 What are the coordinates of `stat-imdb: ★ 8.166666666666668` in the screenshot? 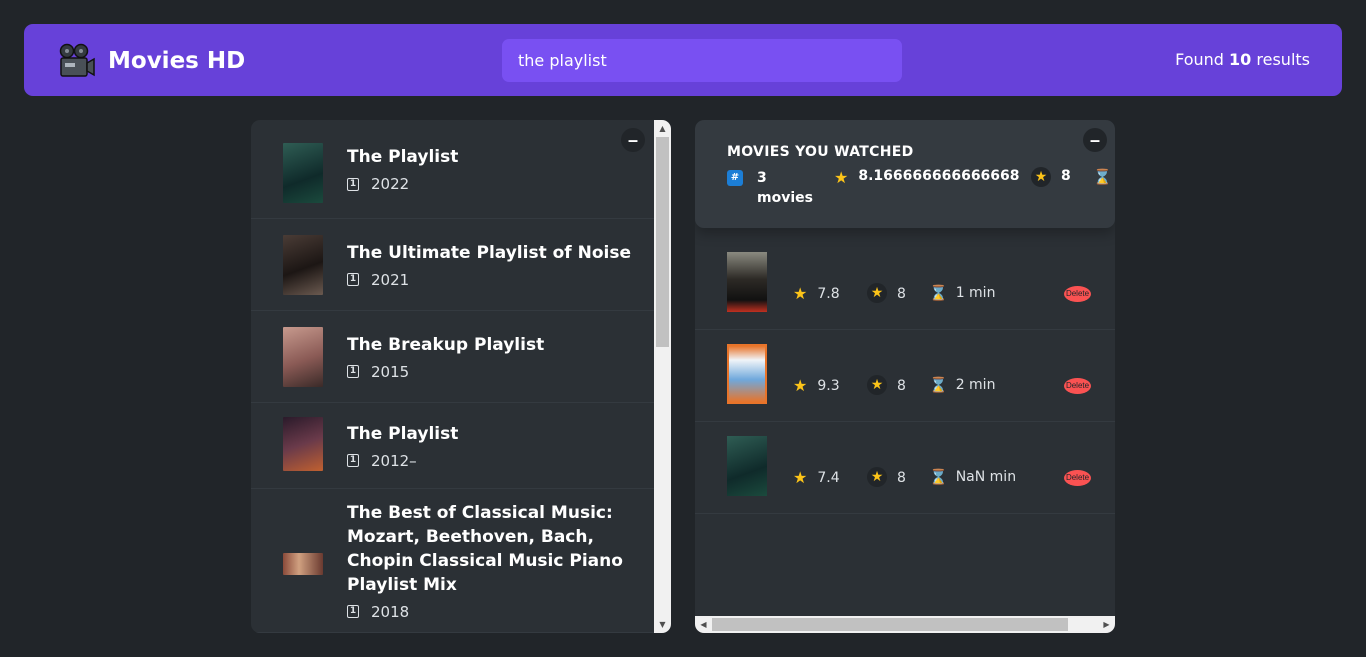 It's located at (927, 177).